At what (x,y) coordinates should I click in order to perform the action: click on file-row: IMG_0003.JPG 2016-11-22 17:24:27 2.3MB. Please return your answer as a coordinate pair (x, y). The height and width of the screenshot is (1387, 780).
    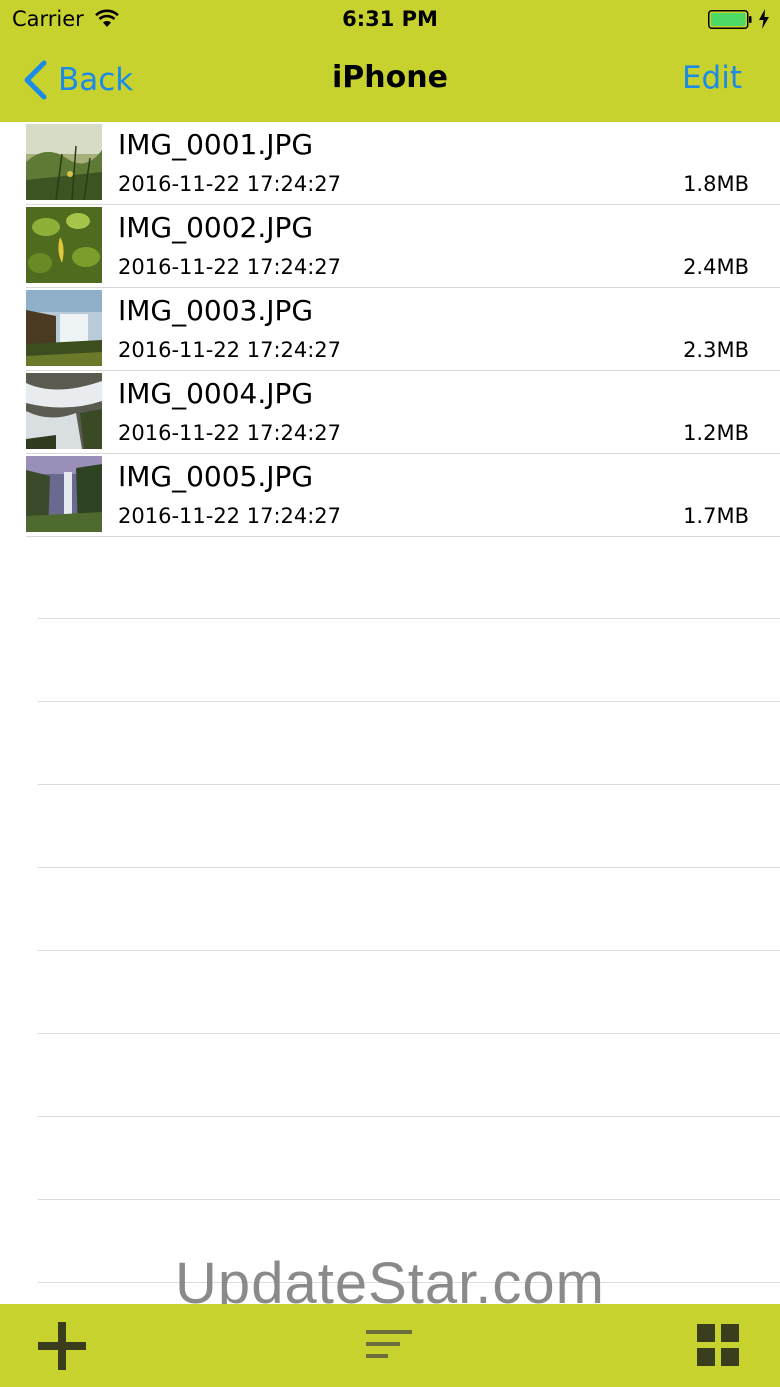
    Looking at the image, I should click on (390, 329).